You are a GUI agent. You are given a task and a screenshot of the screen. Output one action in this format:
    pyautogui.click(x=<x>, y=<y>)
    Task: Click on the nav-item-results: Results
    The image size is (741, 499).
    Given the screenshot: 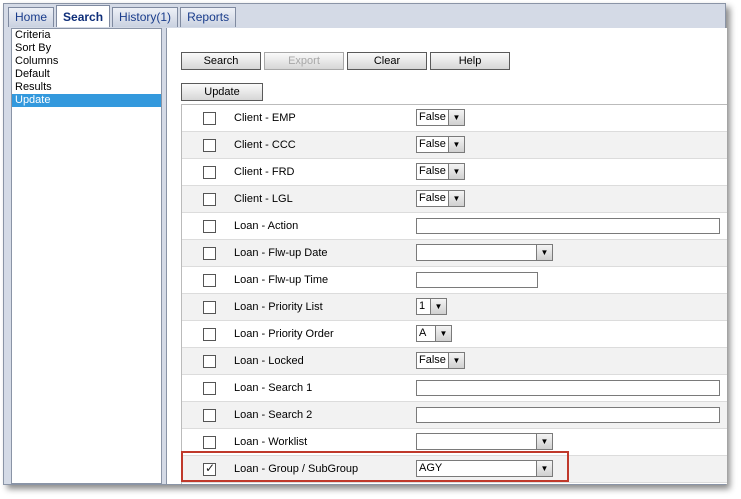 What is the action you would take?
    pyautogui.click(x=86, y=87)
    